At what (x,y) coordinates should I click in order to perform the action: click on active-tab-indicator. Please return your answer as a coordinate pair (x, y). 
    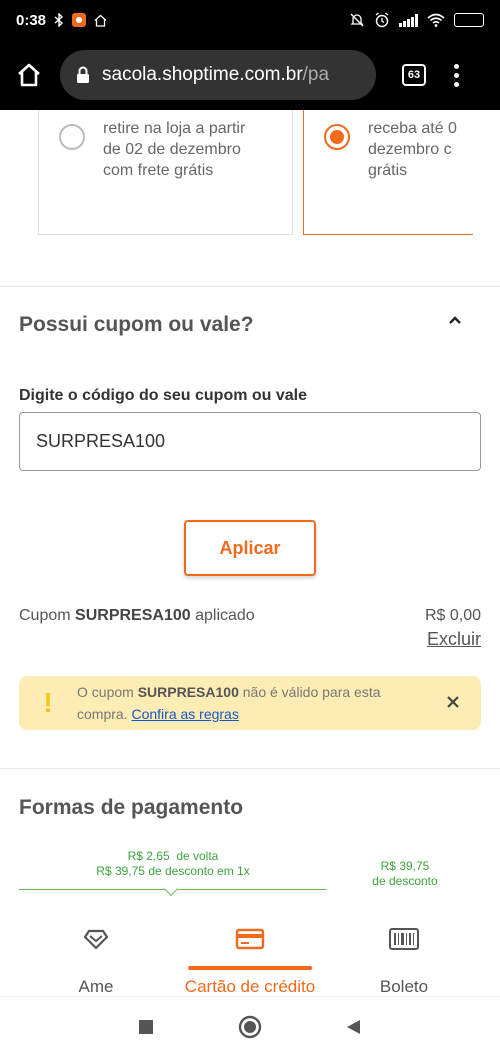
    Looking at the image, I should click on (250, 968).